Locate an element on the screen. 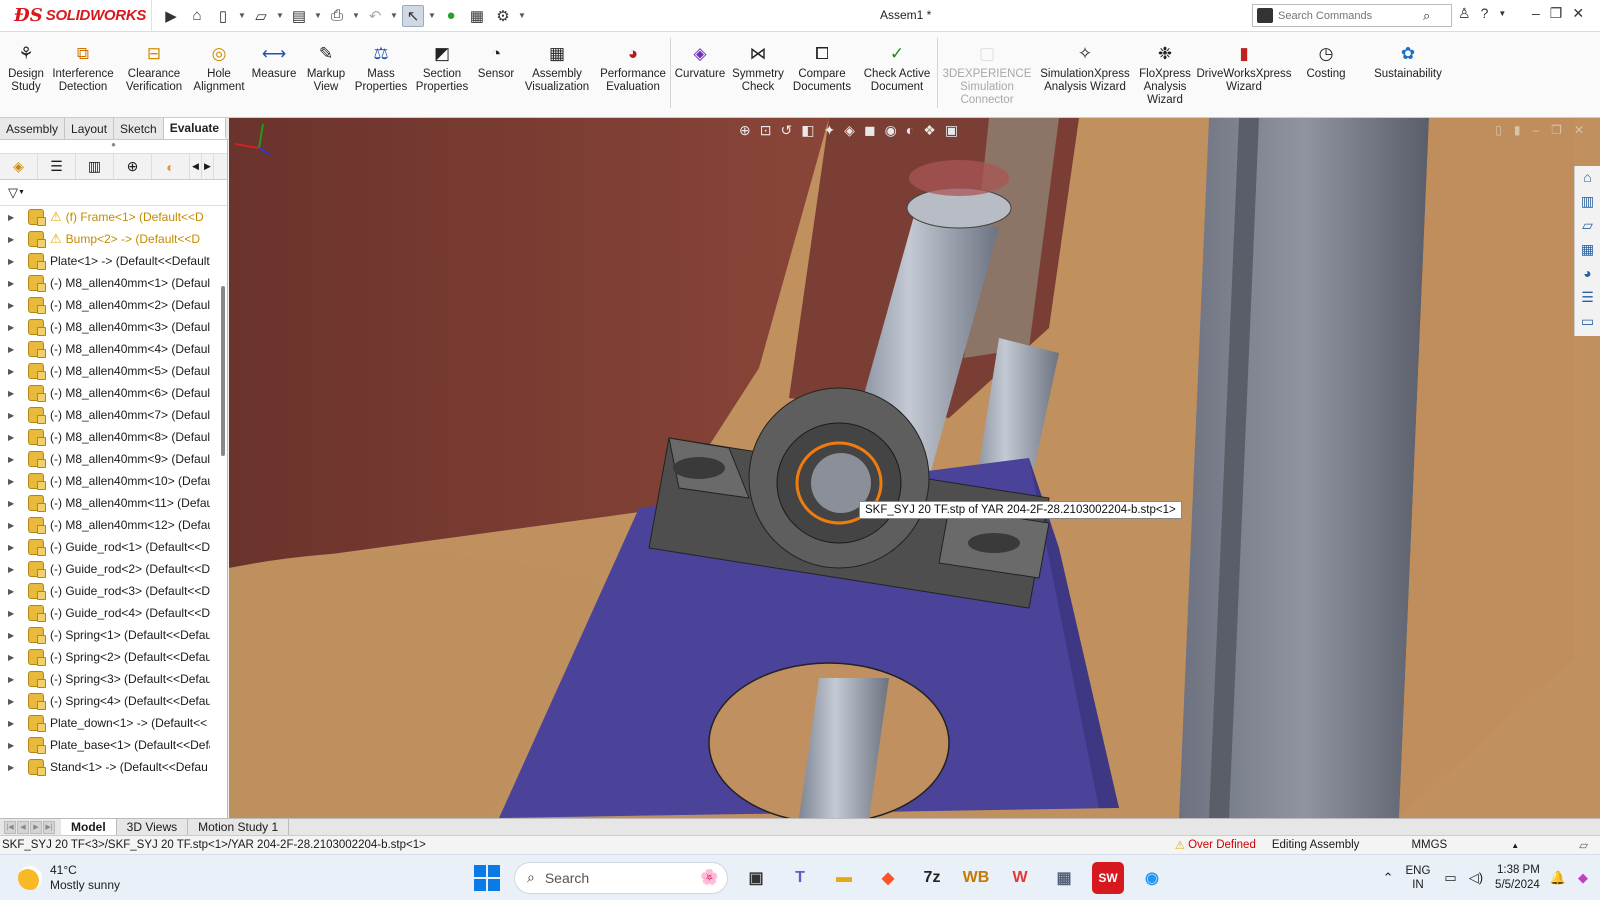 The image size is (1600, 900). viewport-restore-icon: ❐ is located at coordinates (1556, 130).